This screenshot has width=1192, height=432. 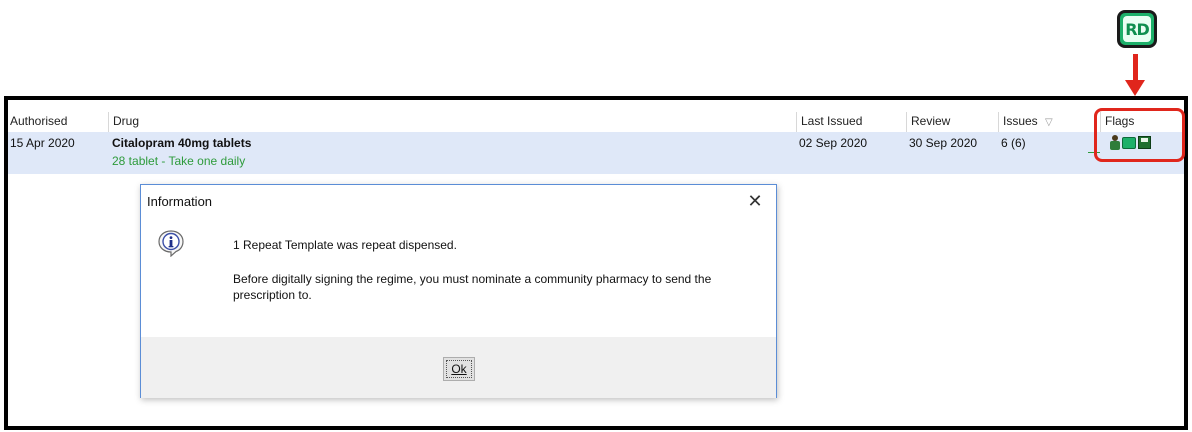 I want to click on ok-button-label: Ok, so click(x=459, y=369).